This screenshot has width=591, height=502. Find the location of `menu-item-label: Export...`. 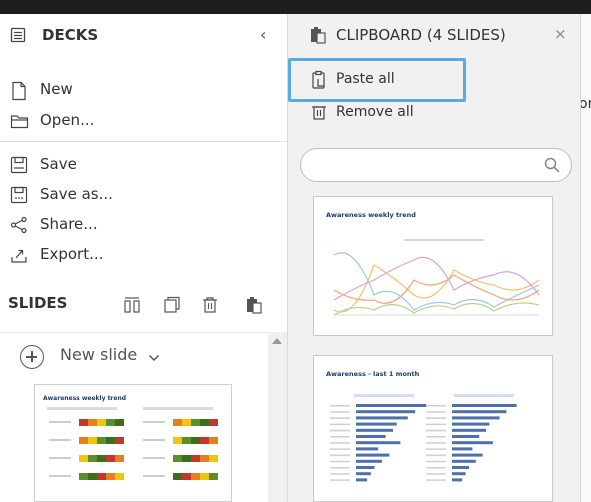

menu-item-label: Export... is located at coordinates (72, 254).